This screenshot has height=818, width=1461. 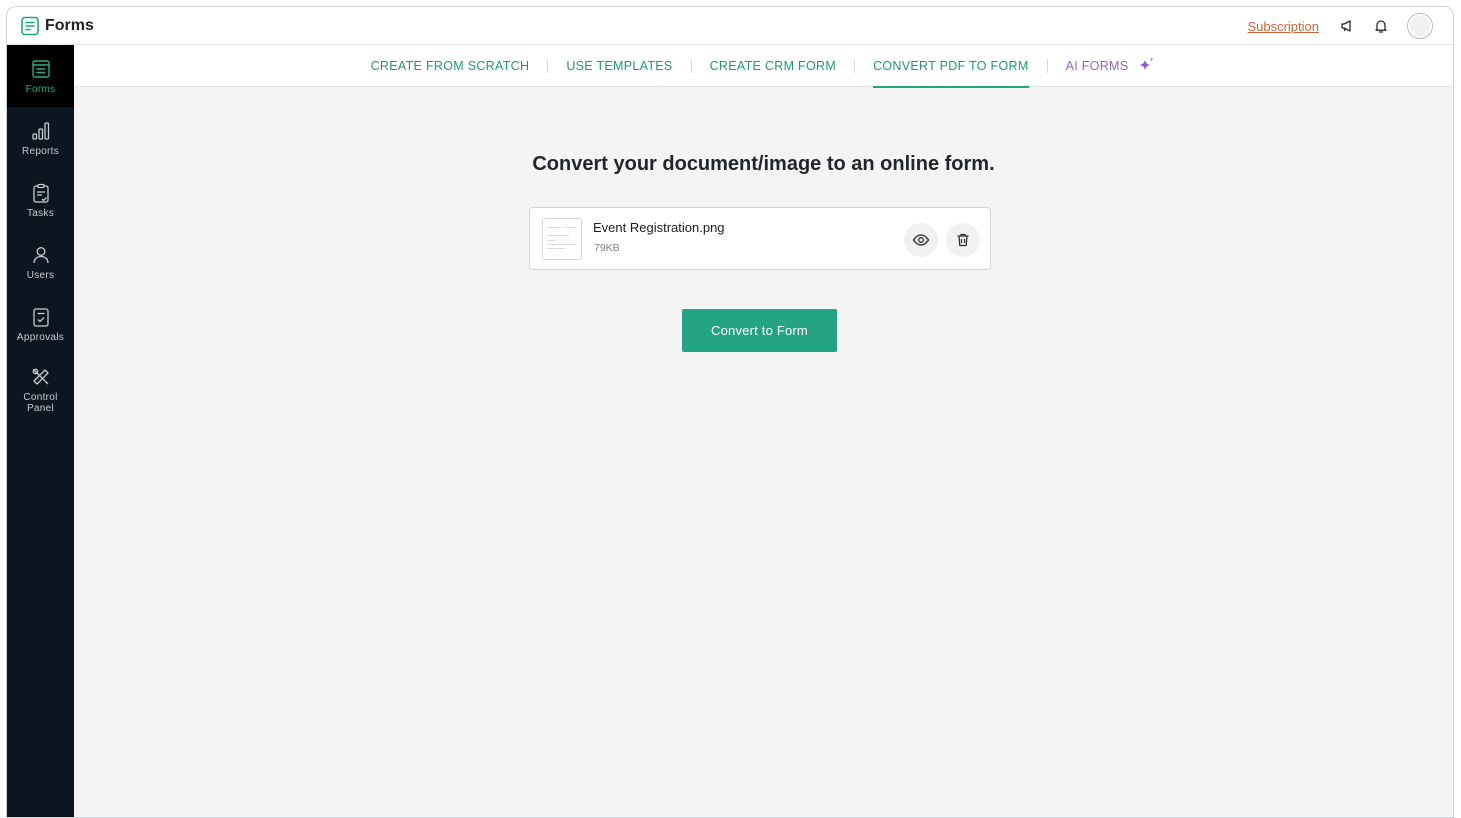 I want to click on eye-icon, so click(x=921, y=240).